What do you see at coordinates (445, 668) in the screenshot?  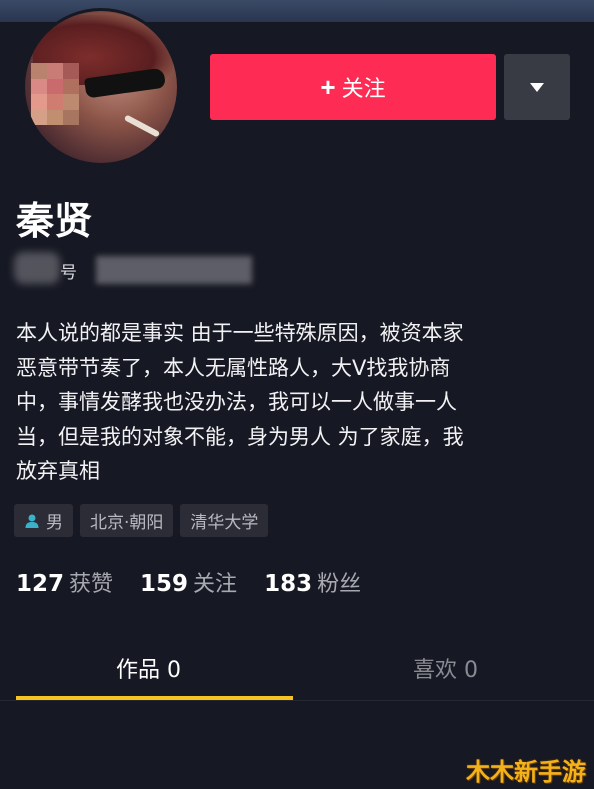 I see `tab-likes: 喜欢 0` at bounding box center [445, 668].